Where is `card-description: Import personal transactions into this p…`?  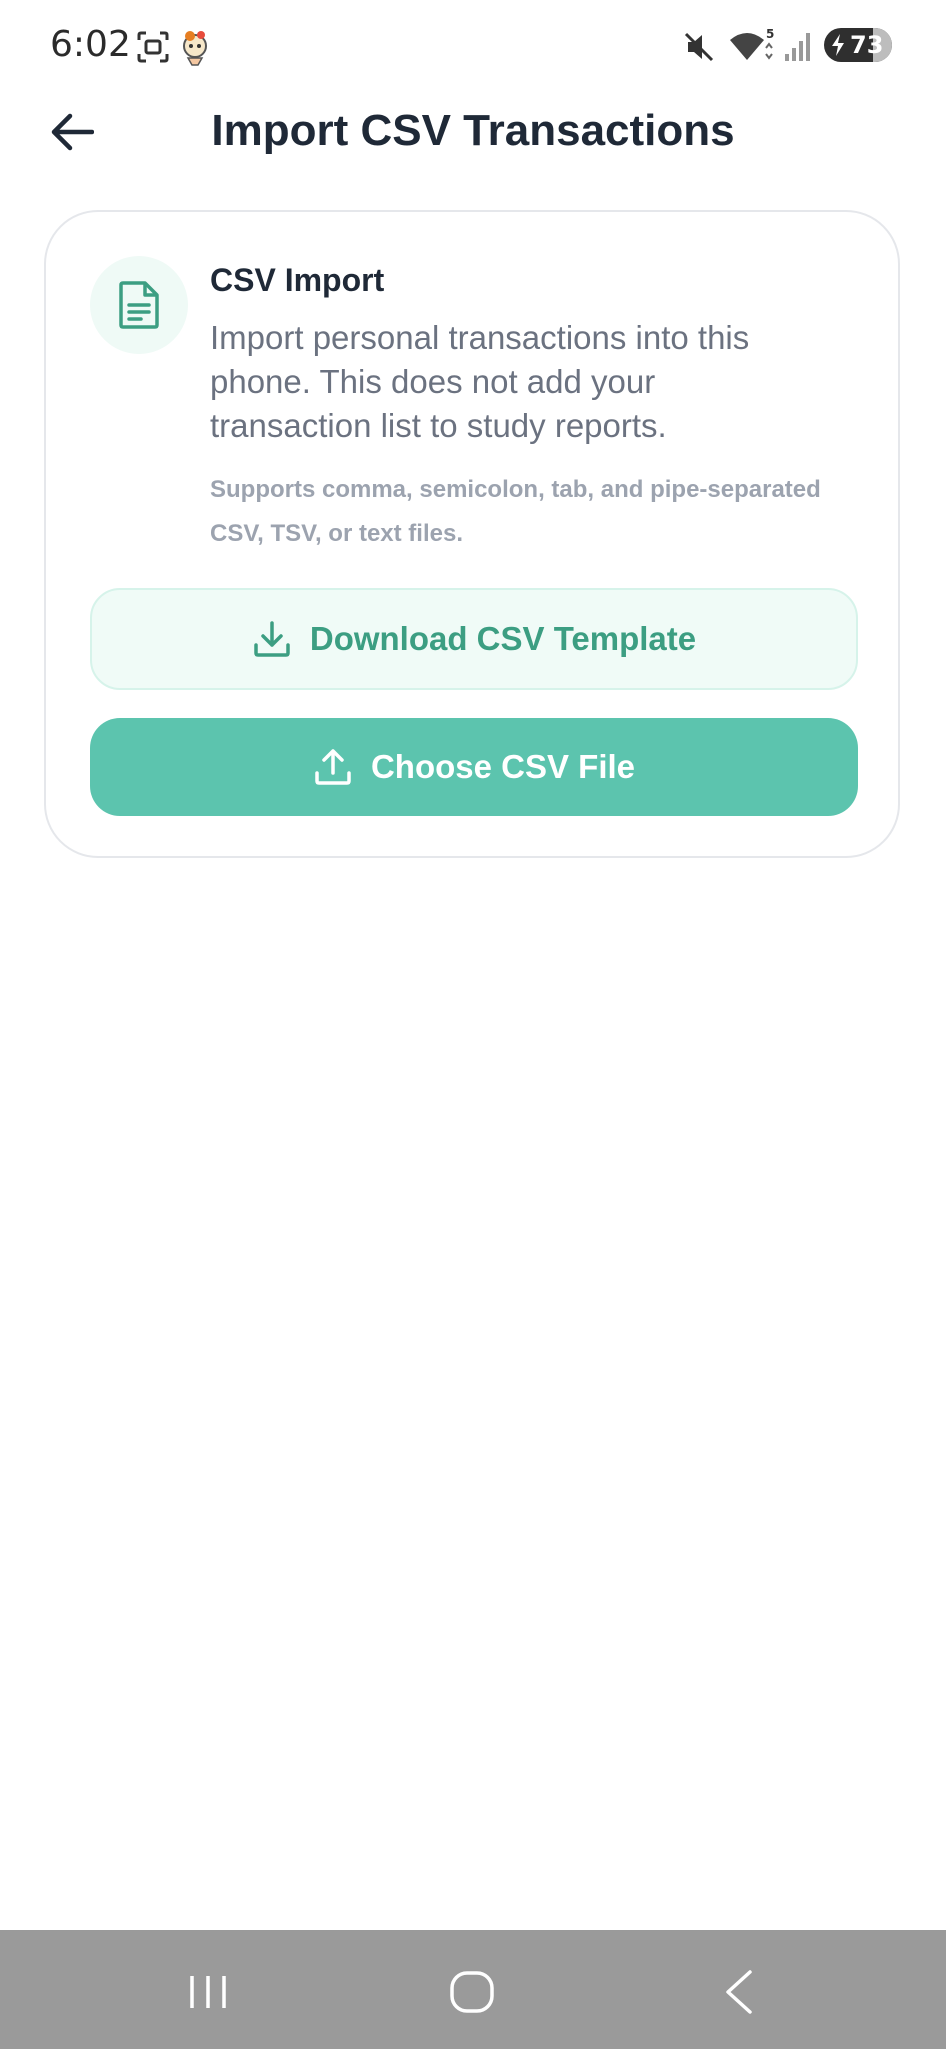
card-description: Import personal transactions into this p… is located at coordinates (480, 381).